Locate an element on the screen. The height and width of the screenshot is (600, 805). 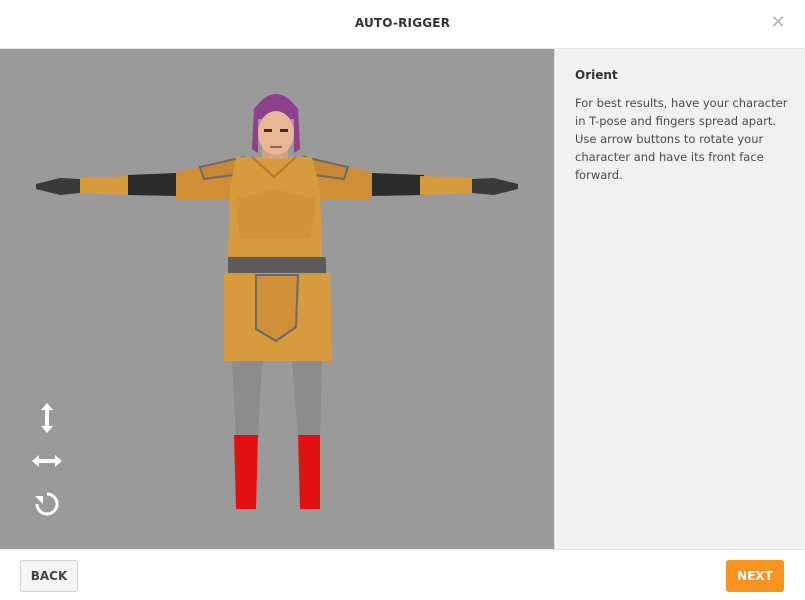
left-hand is located at coordinates (58, 186).